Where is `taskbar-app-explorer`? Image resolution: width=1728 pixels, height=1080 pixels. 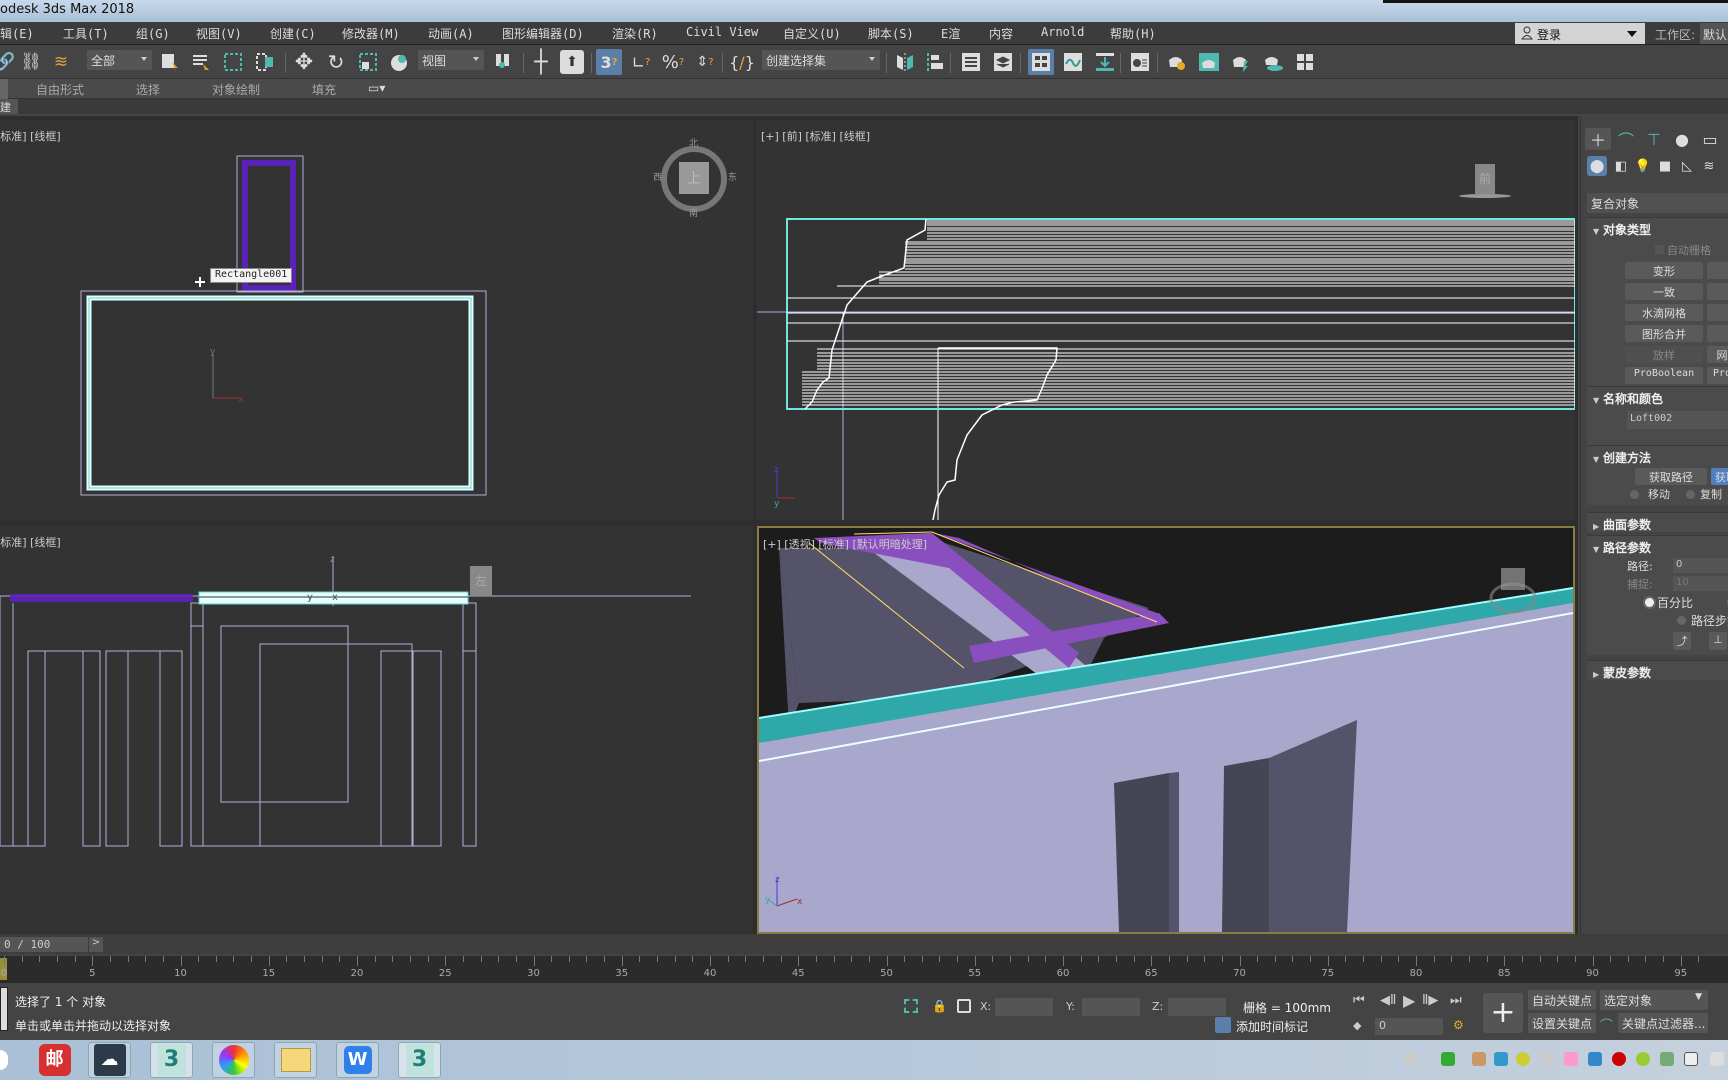
taskbar-app-explorer is located at coordinates (295, 1060).